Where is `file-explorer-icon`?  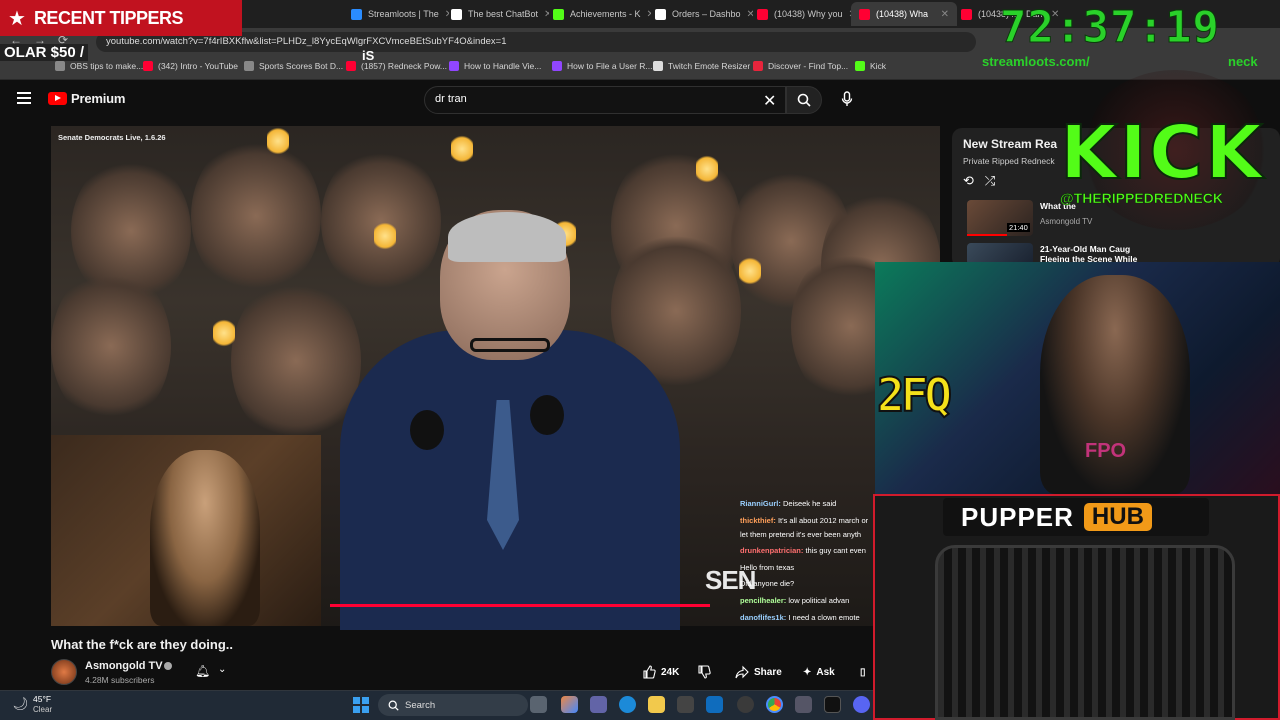
file-explorer-icon is located at coordinates (656, 704).